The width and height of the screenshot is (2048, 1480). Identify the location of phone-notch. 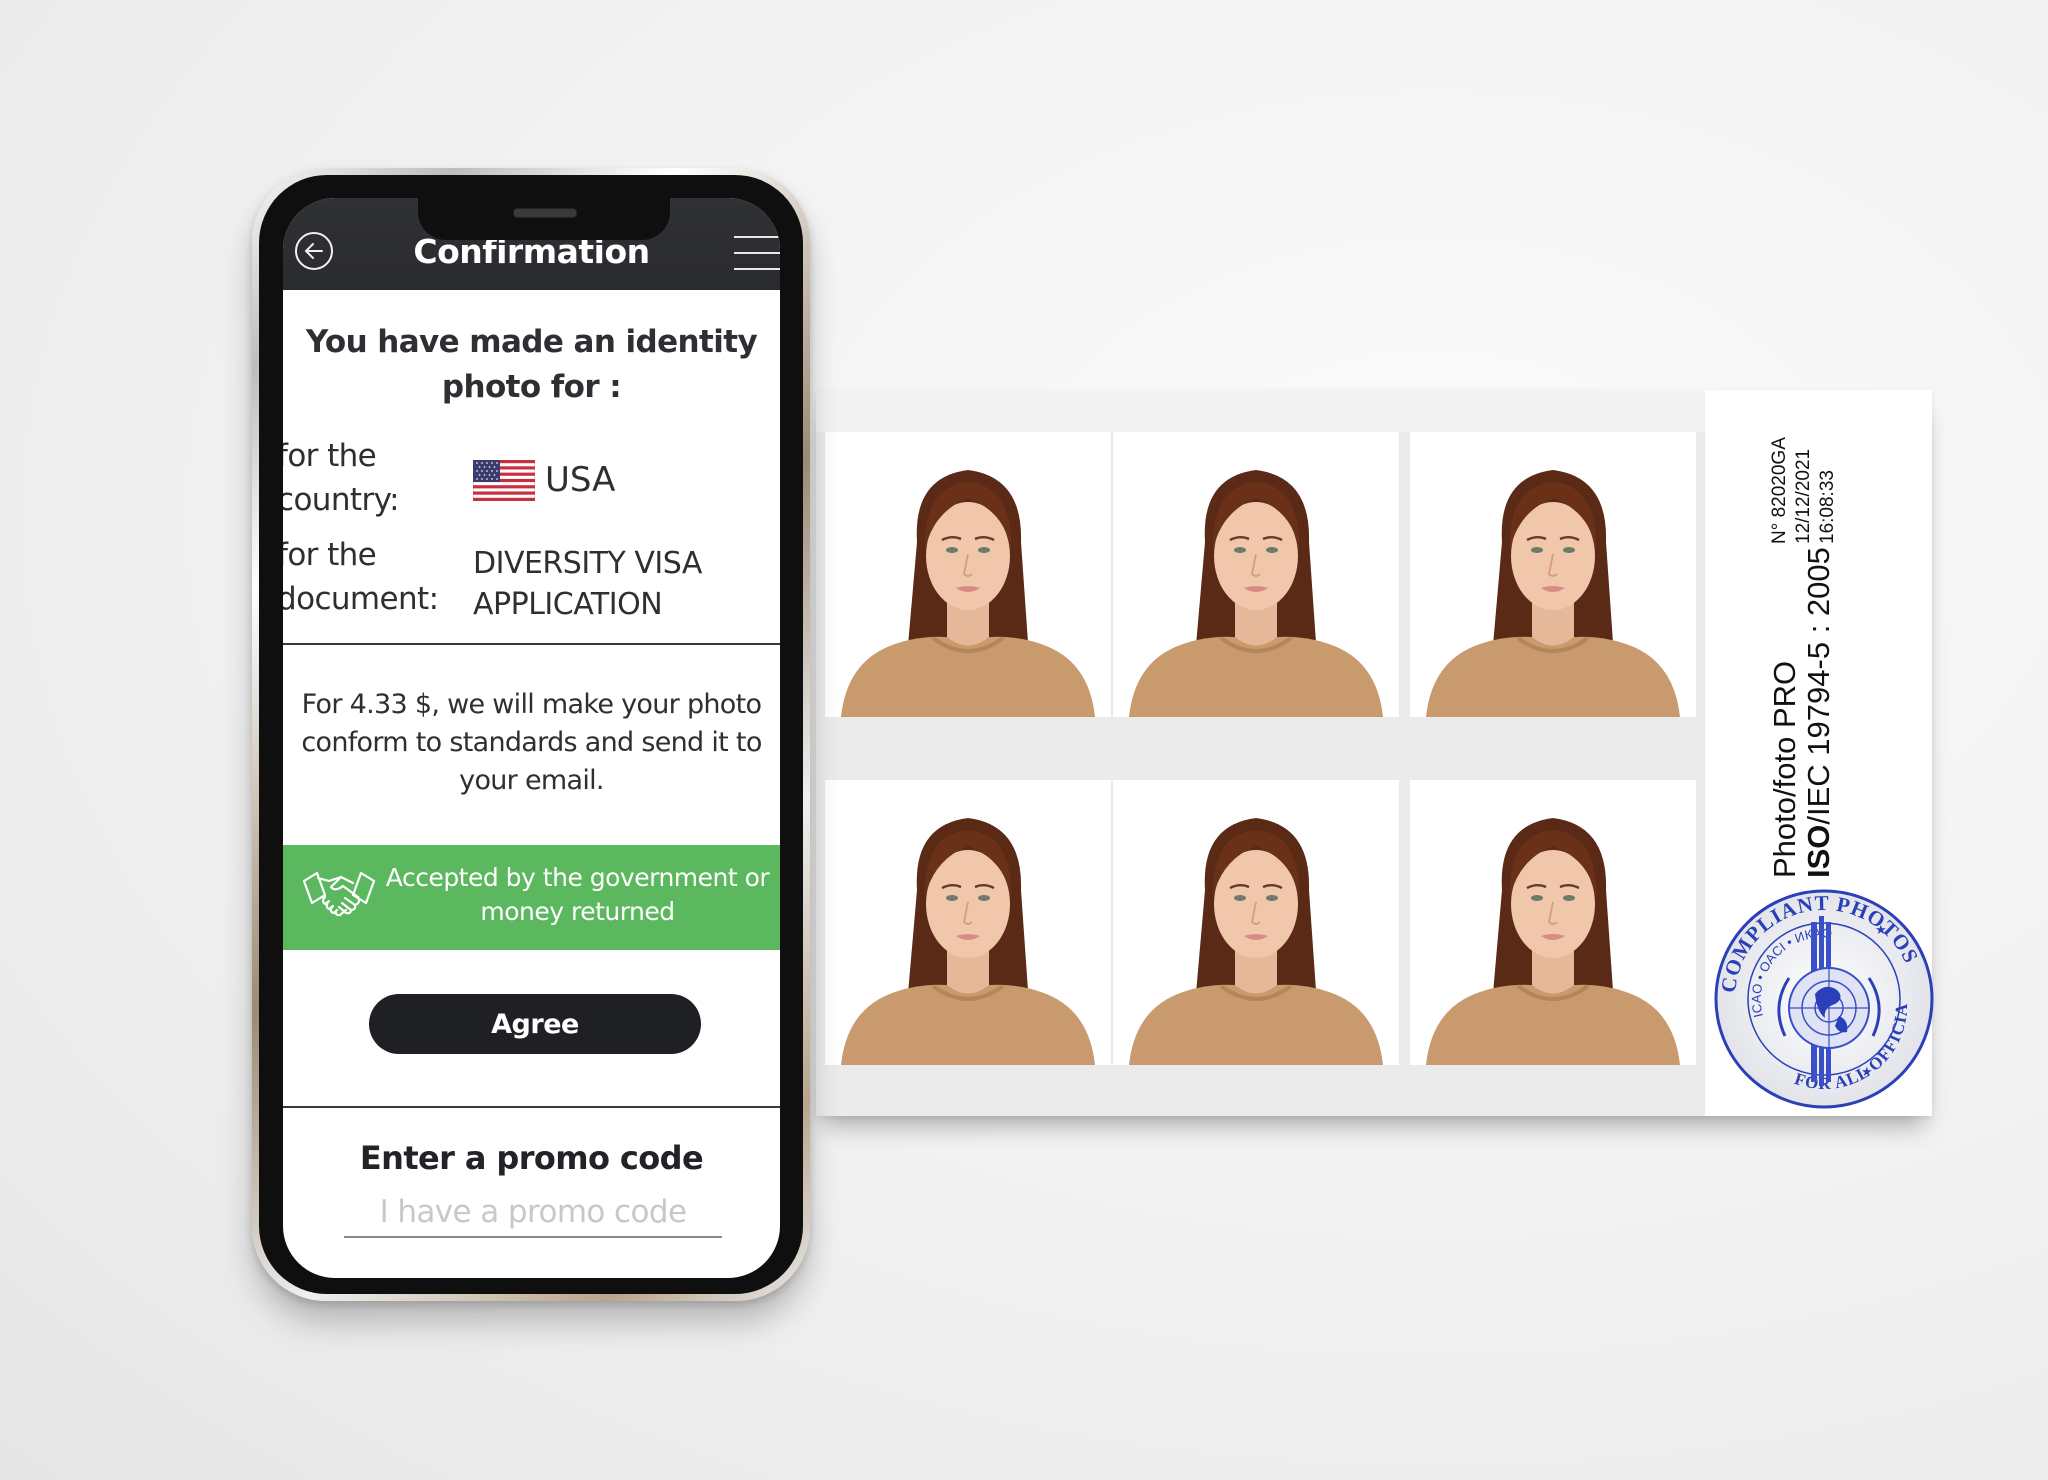
(544, 219).